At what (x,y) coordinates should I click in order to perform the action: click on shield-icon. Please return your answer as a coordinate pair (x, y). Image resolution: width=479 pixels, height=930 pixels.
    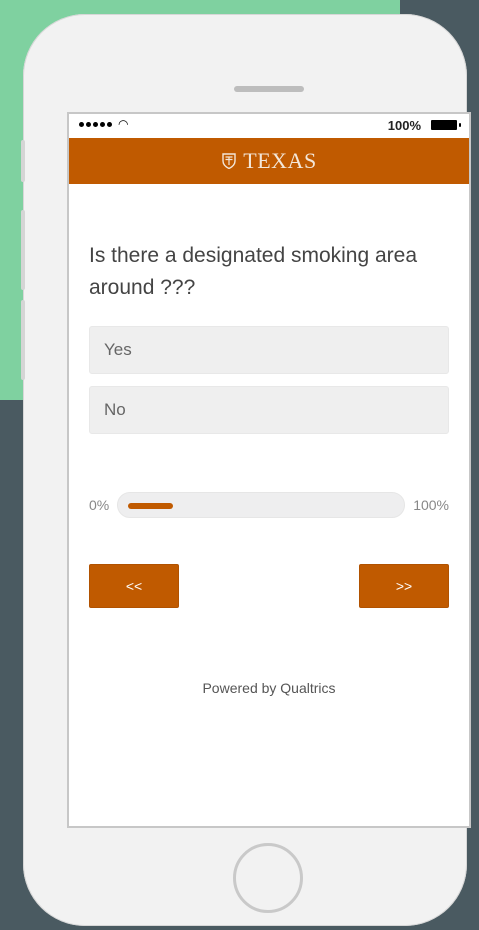
    Looking at the image, I should click on (229, 161).